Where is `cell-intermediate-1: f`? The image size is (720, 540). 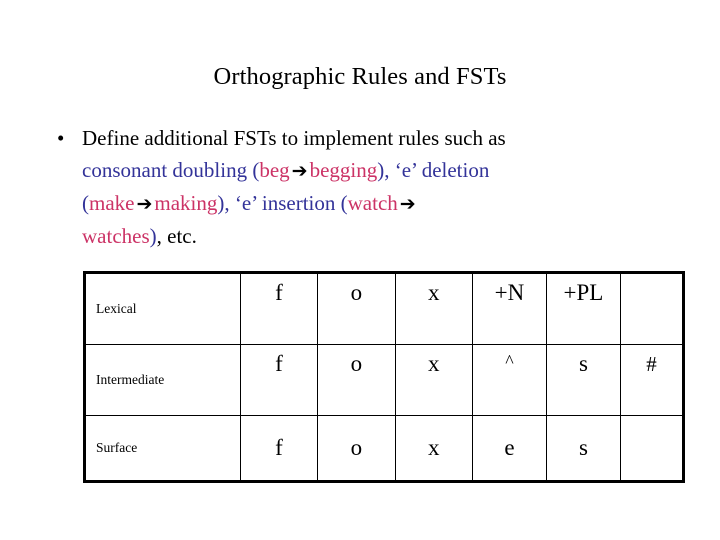 cell-intermediate-1: f is located at coordinates (279, 380).